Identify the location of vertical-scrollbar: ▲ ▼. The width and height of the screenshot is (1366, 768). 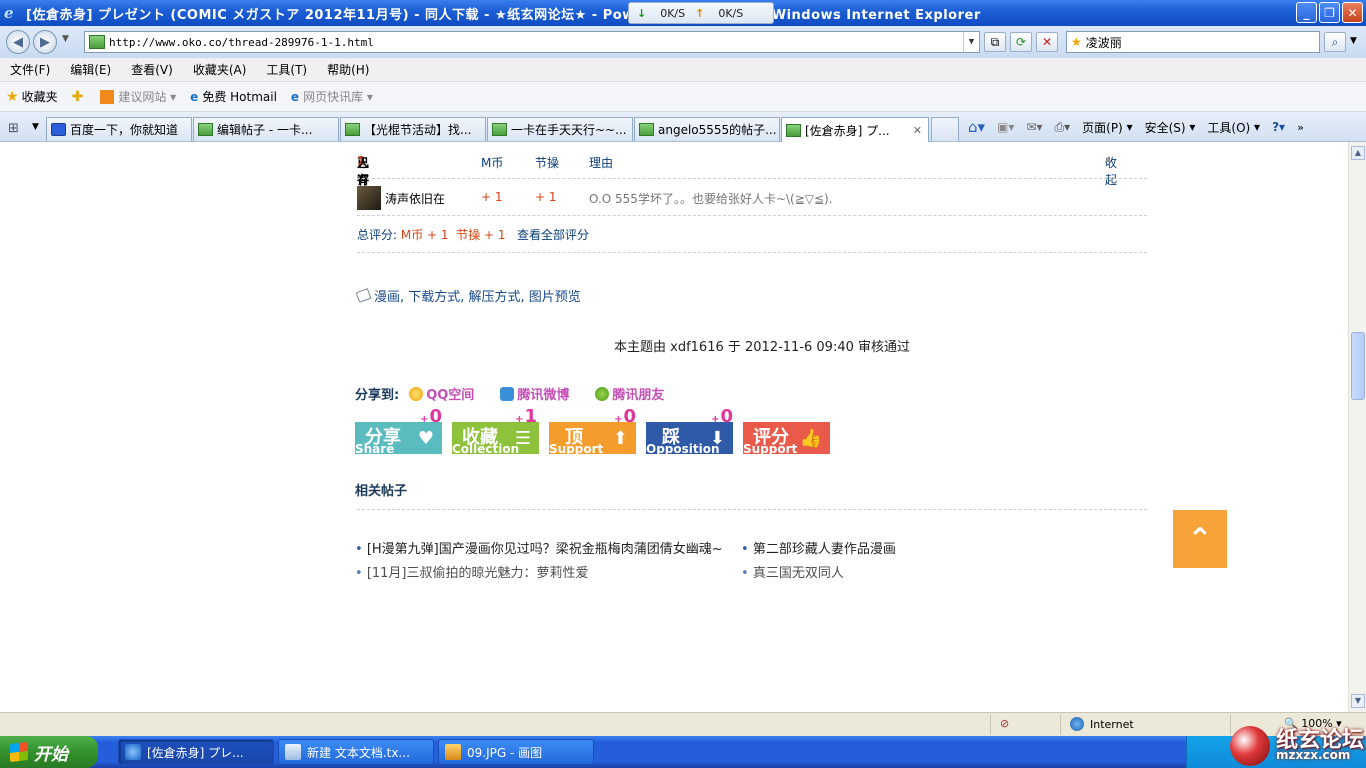
(1357, 427).